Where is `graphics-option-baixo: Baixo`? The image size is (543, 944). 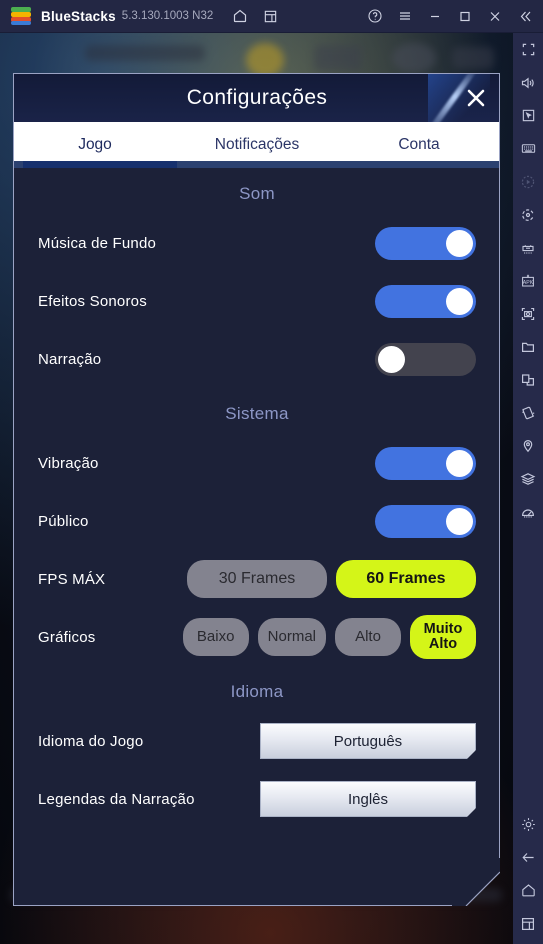 graphics-option-baixo: Baixo is located at coordinates (216, 637).